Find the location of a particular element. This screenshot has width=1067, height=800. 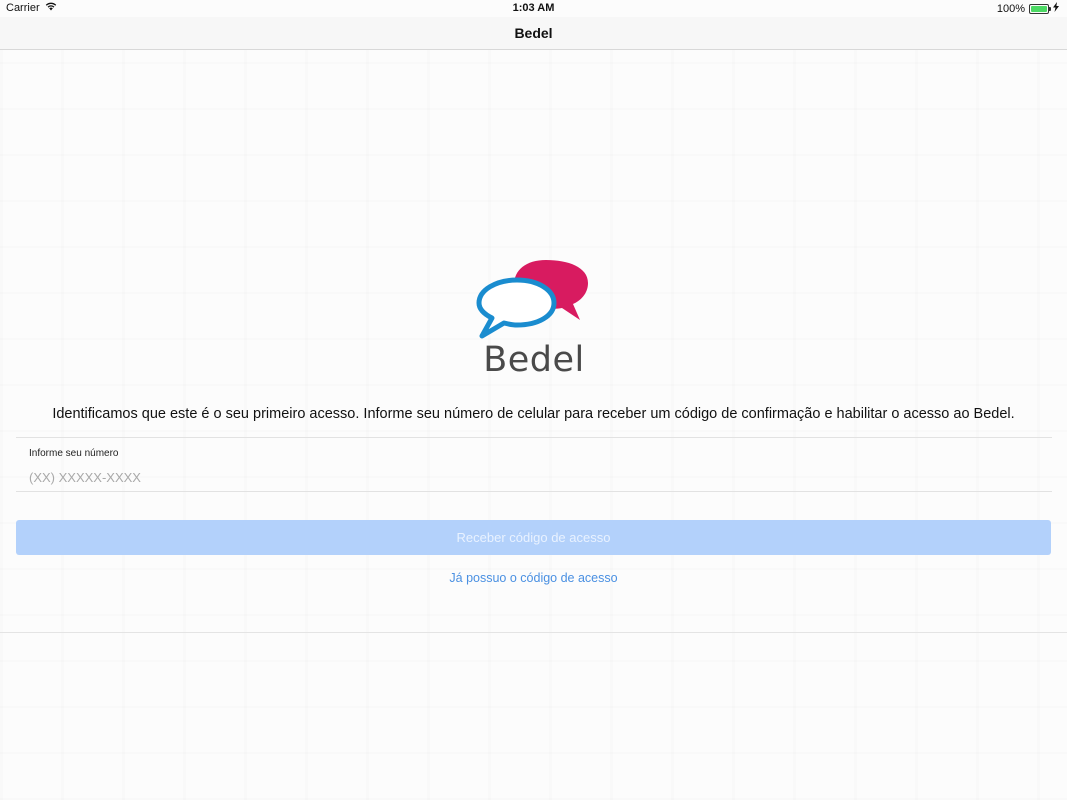

status-time: 1:03 AM is located at coordinates (533, 8).